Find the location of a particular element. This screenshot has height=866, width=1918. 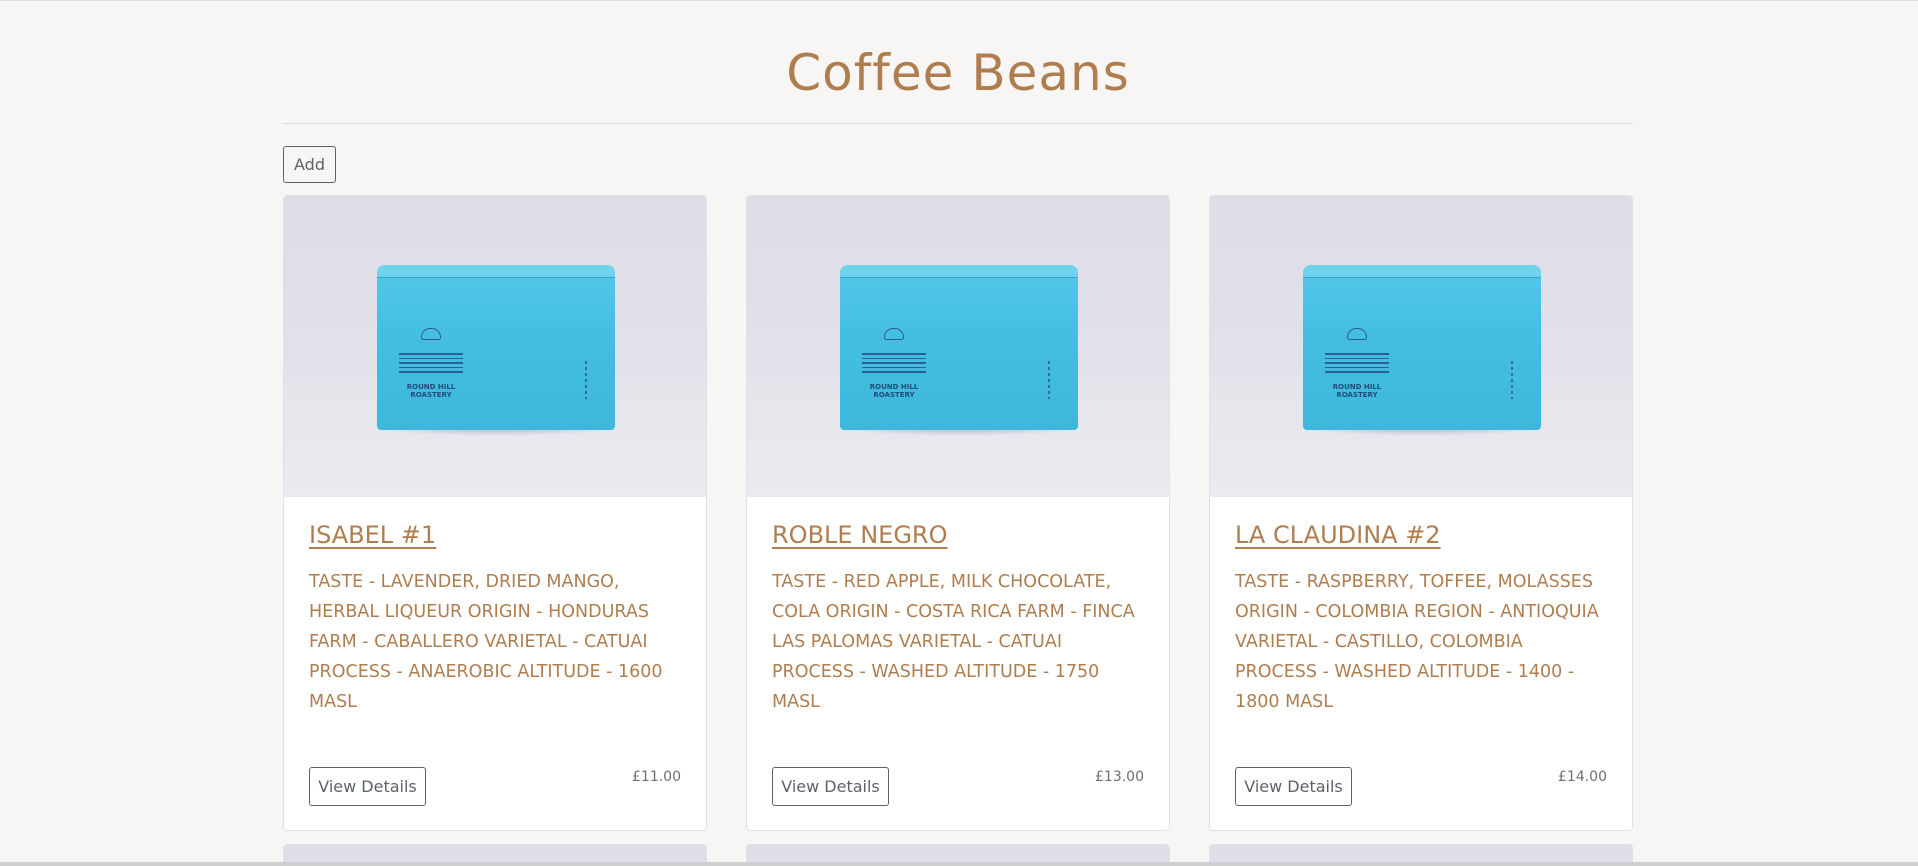

product-price: £14.00 is located at coordinates (1582, 777).